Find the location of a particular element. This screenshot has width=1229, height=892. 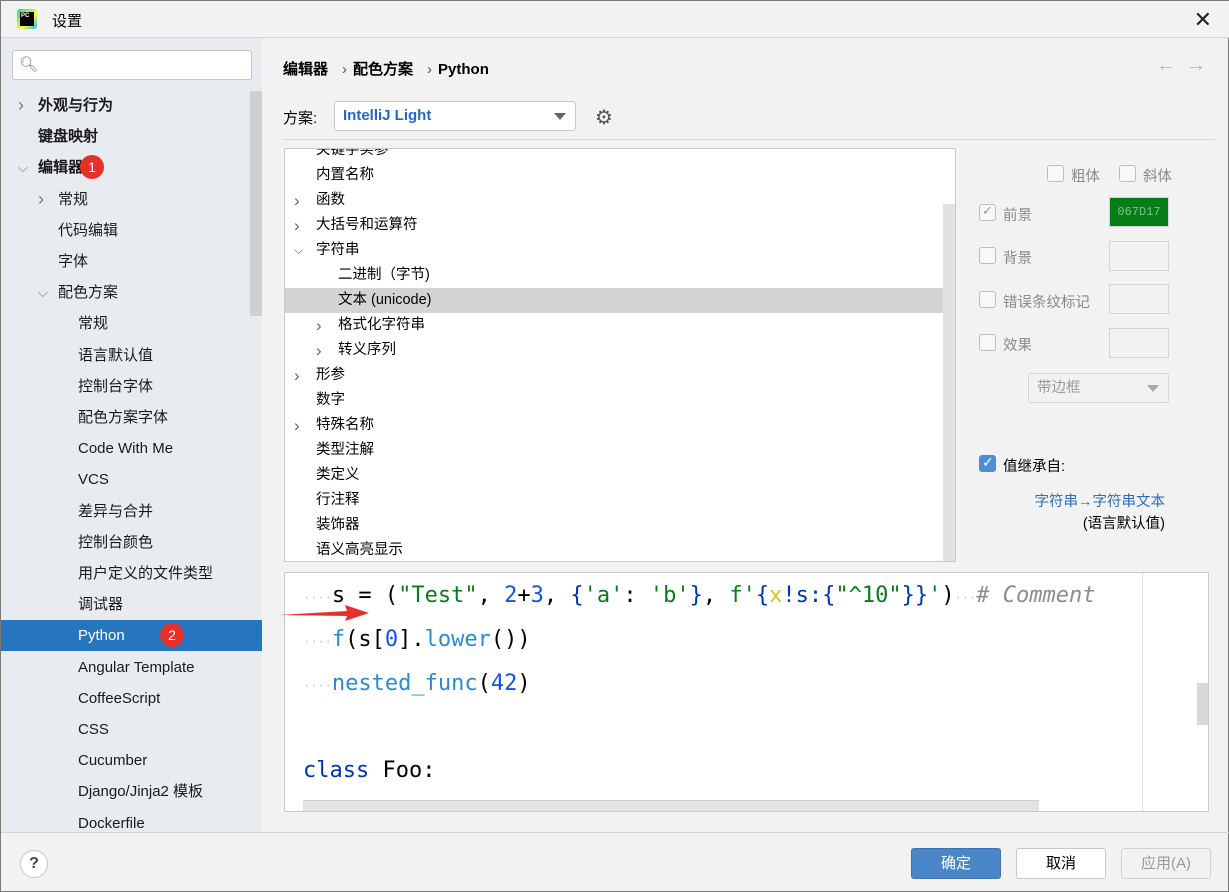

effects-checkbox is located at coordinates (987, 342).